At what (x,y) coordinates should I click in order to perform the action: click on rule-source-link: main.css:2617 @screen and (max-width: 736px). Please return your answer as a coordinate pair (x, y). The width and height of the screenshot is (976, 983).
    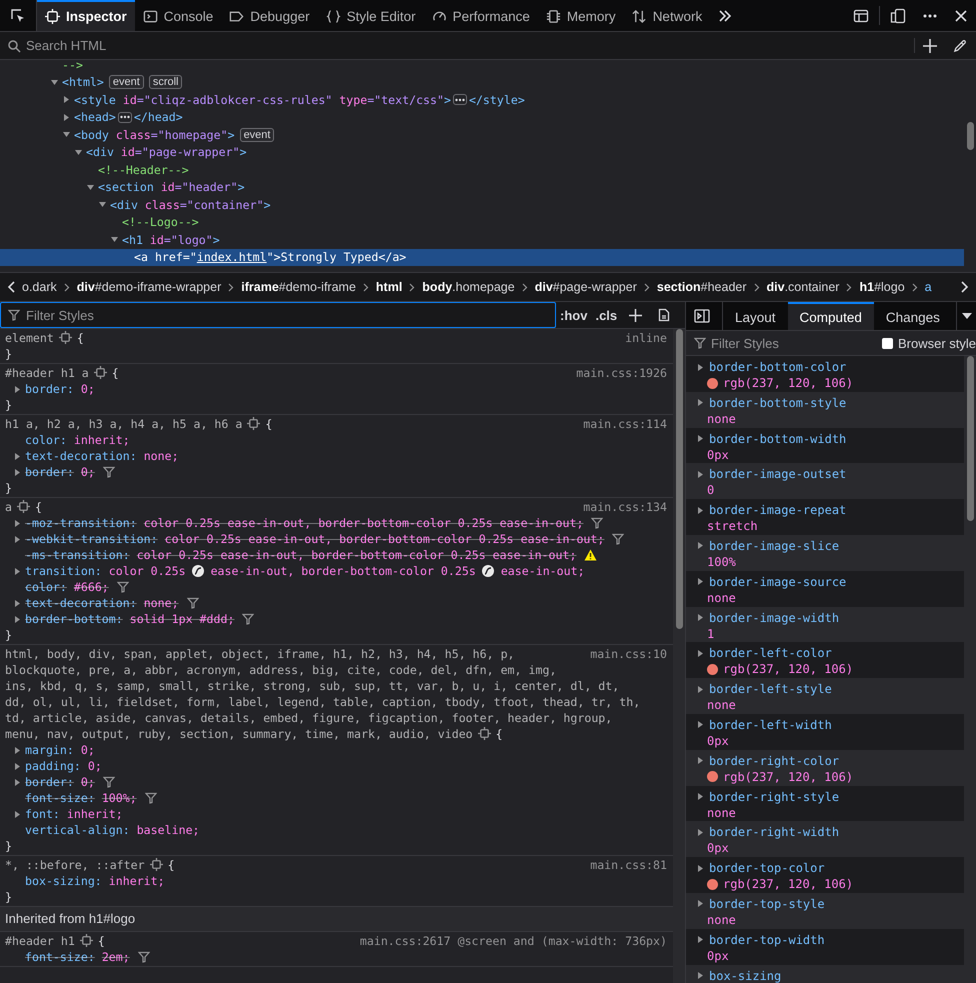
    Looking at the image, I should click on (513, 941).